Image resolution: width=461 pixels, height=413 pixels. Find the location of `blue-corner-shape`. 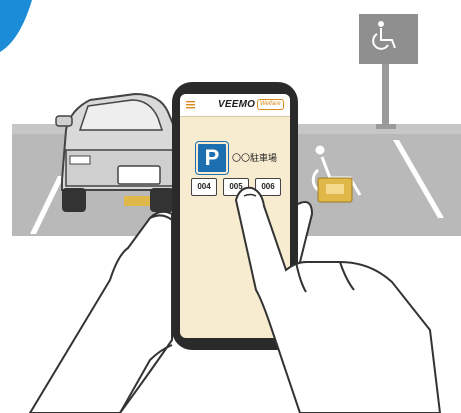

blue-corner-shape is located at coordinates (16, 26).